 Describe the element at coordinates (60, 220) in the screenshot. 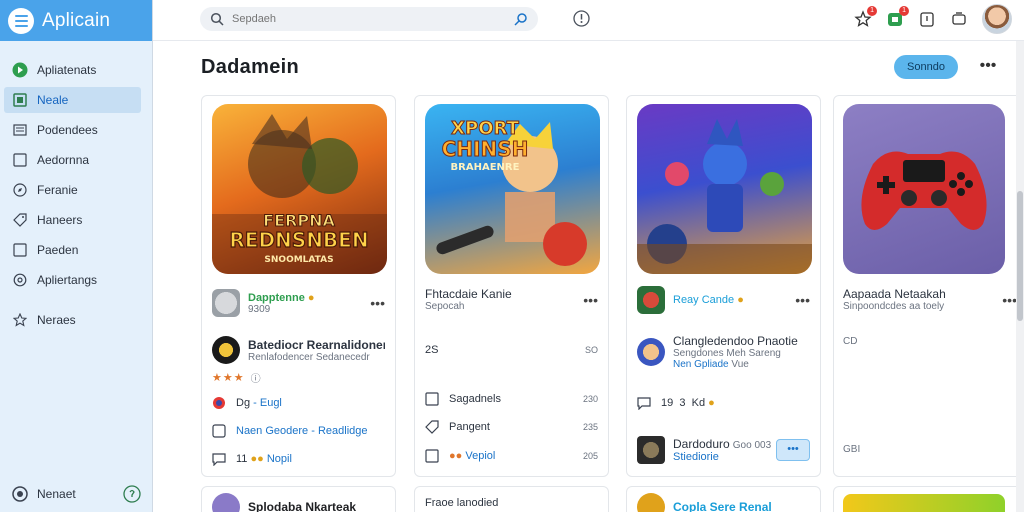

I see `sidebar-item-label: Haneers` at that location.